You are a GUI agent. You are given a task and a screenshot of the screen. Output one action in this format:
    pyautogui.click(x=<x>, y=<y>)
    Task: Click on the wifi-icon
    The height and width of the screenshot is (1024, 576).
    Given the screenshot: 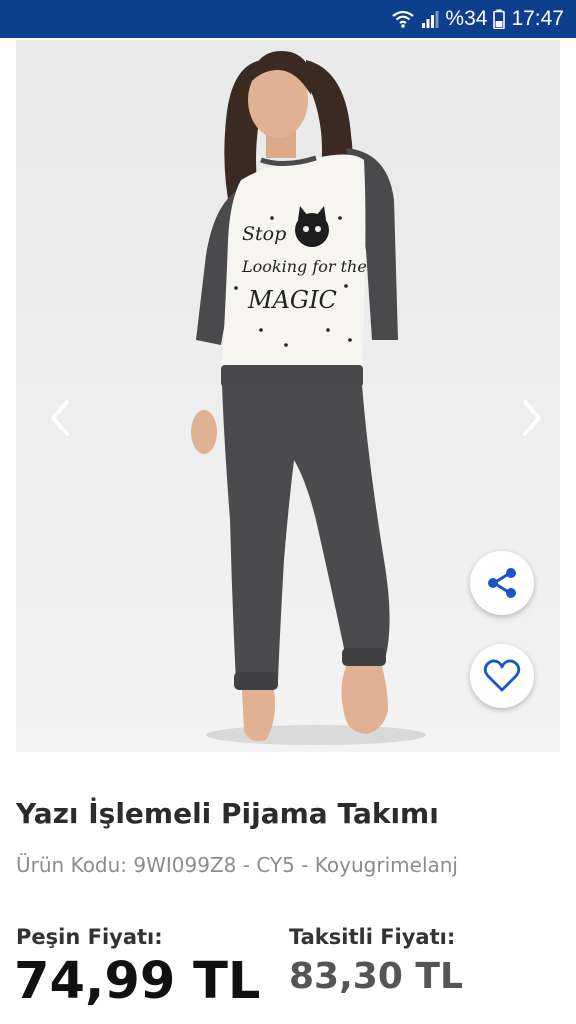 What is the action you would take?
    pyautogui.click(x=403, y=19)
    